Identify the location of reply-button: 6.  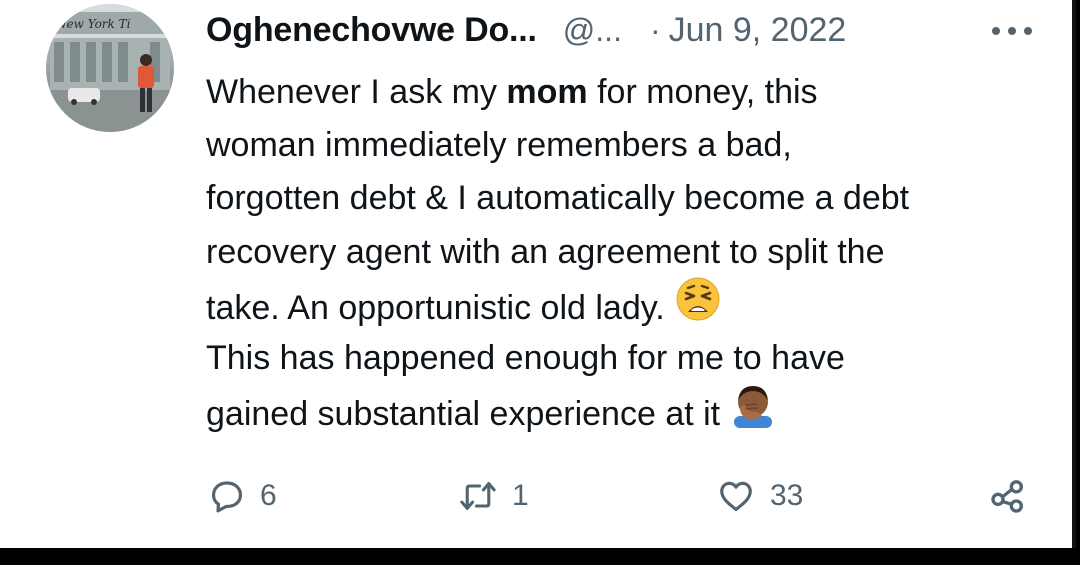
(242, 496).